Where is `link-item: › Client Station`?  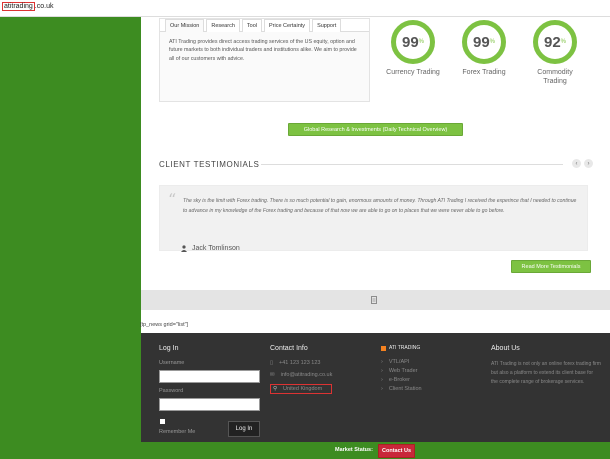 link-item: › Client Station is located at coordinates (401, 389).